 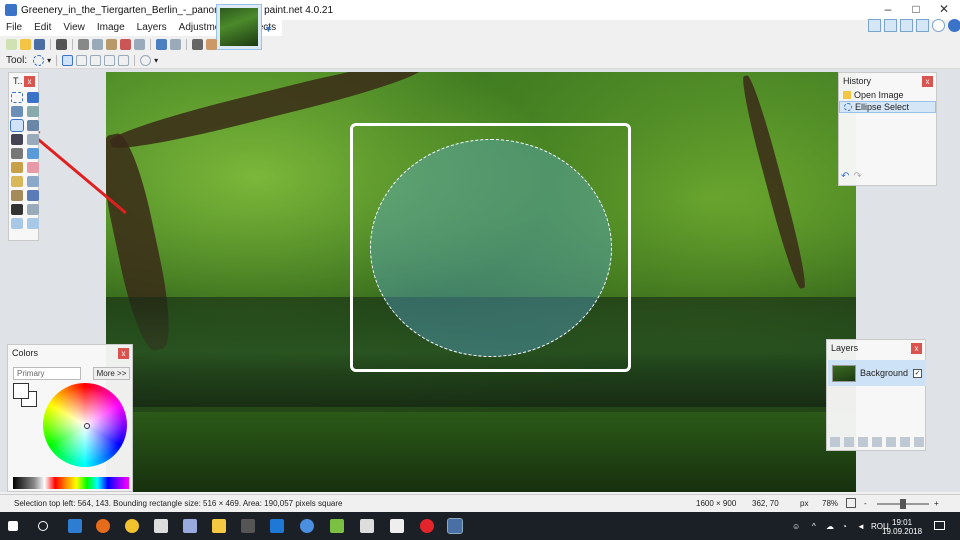 I want to click on layers-panel-close-button: x, so click(x=916, y=348).